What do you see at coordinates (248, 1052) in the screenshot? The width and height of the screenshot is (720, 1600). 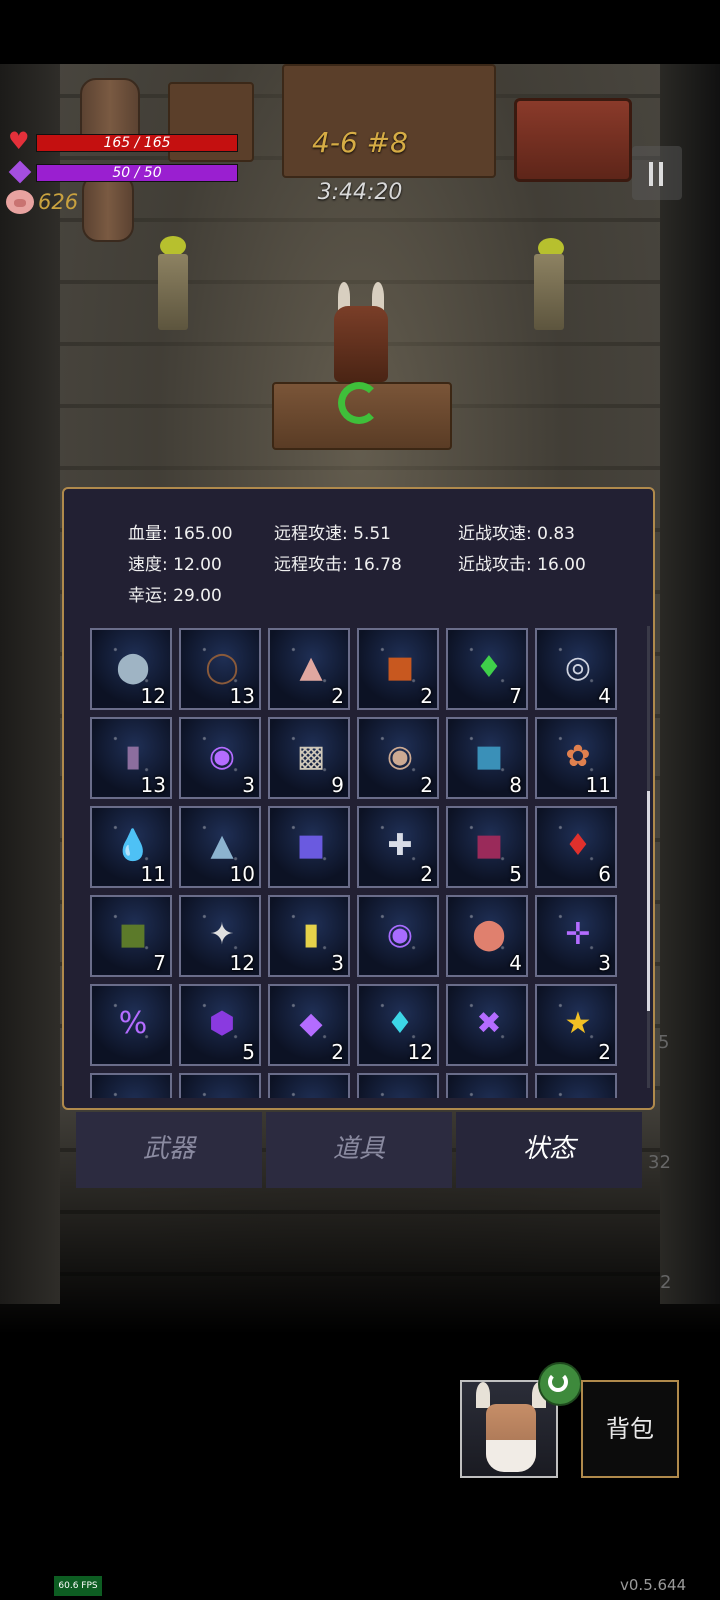 I see `item-count: 5` at bounding box center [248, 1052].